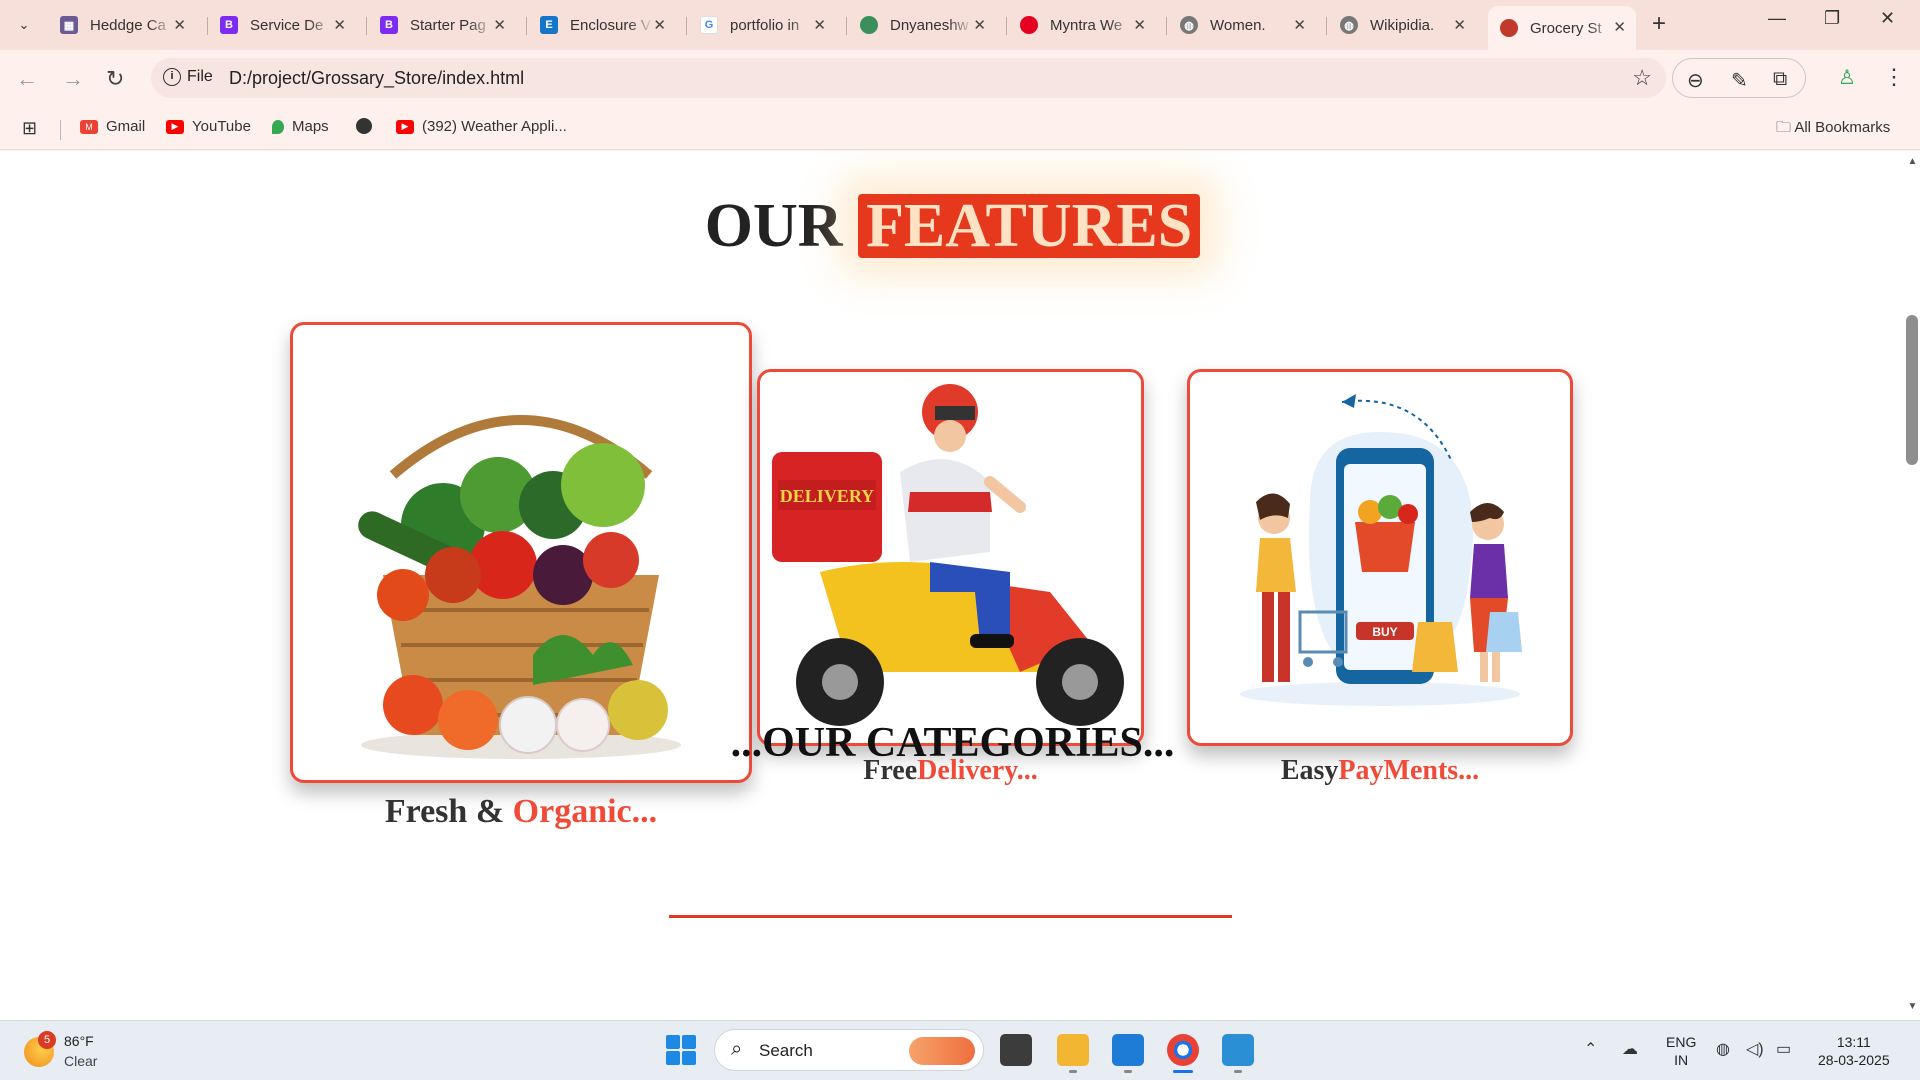  I want to click on site-favicon, so click(869, 25).